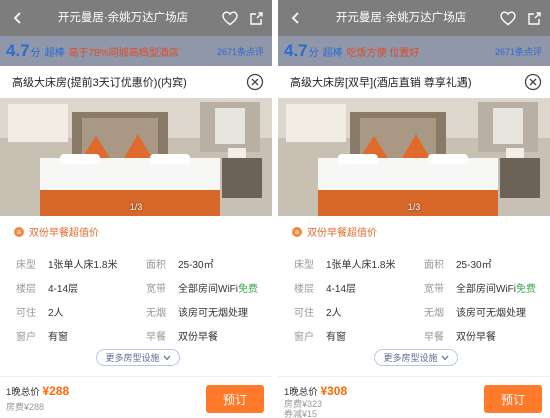 Image resolution: width=550 pixels, height=418 pixels. What do you see at coordinates (337, 391) in the screenshot?
I see `total-price: 308` at bounding box center [337, 391].